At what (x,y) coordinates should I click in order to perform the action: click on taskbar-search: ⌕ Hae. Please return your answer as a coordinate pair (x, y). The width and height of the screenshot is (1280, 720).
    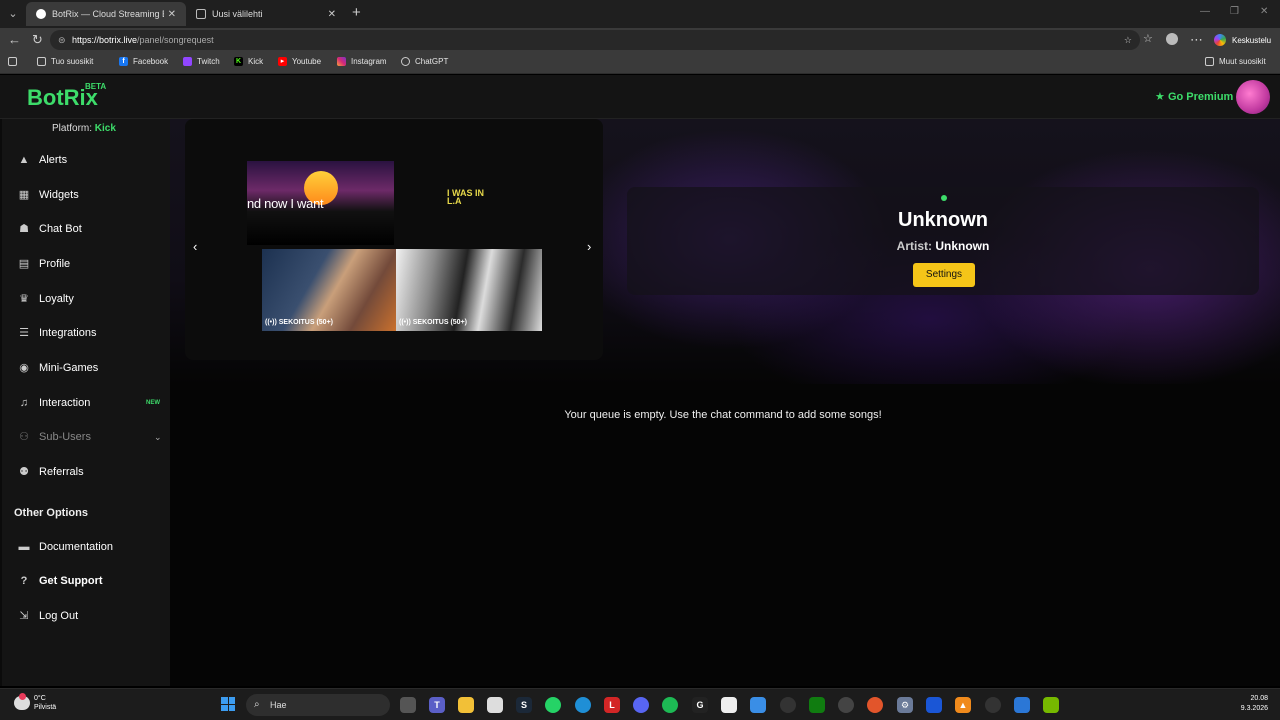
    Looking at the image, I should click on (318, 705).